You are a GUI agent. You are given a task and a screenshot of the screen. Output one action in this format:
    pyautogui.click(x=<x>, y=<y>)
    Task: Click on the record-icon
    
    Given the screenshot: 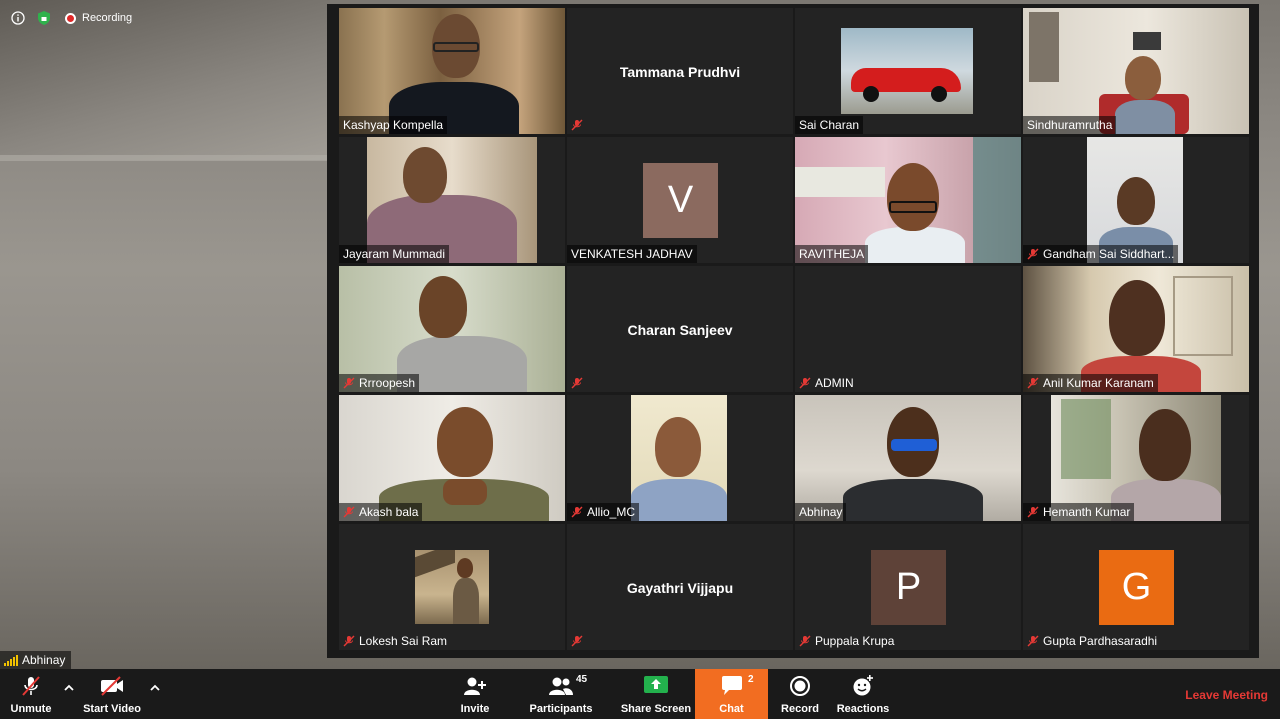 What is the action you would take?
    pyautogui.click(x=800, y=686)
    